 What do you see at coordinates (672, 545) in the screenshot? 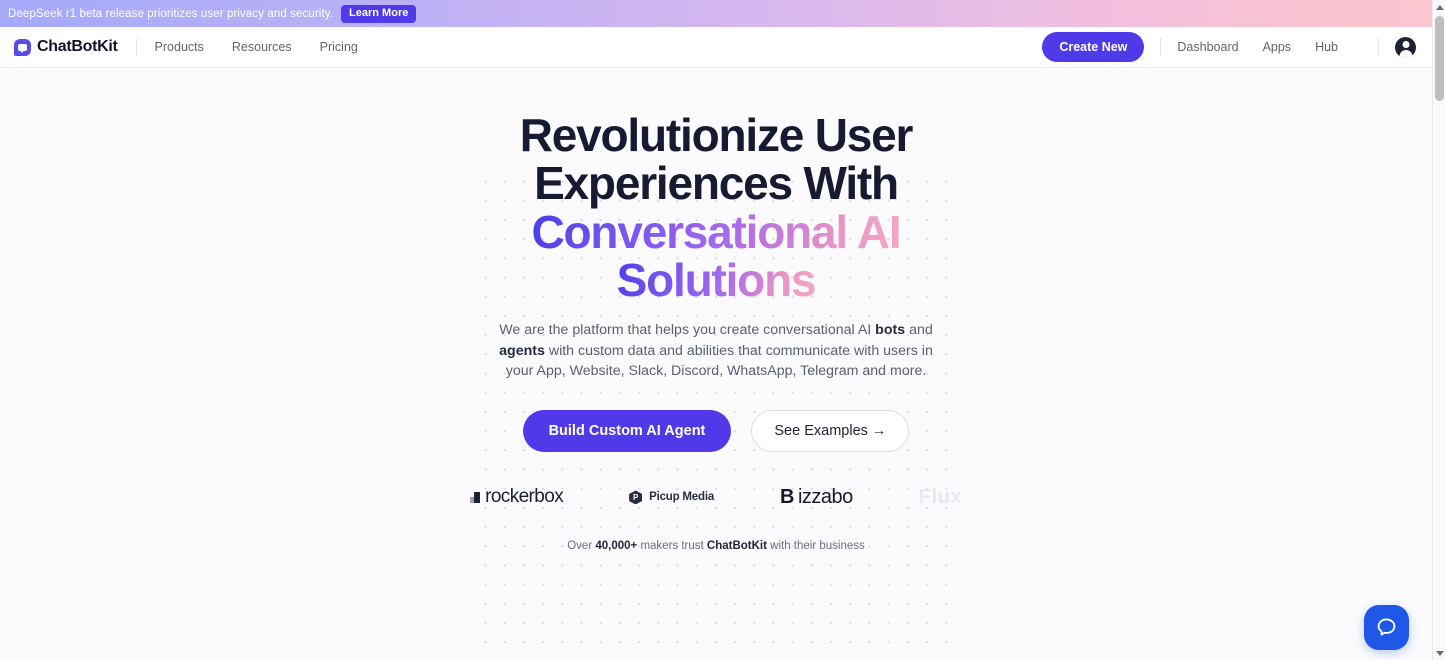
I see `trust-middle: makers trust` at bounding box center [672, 545].